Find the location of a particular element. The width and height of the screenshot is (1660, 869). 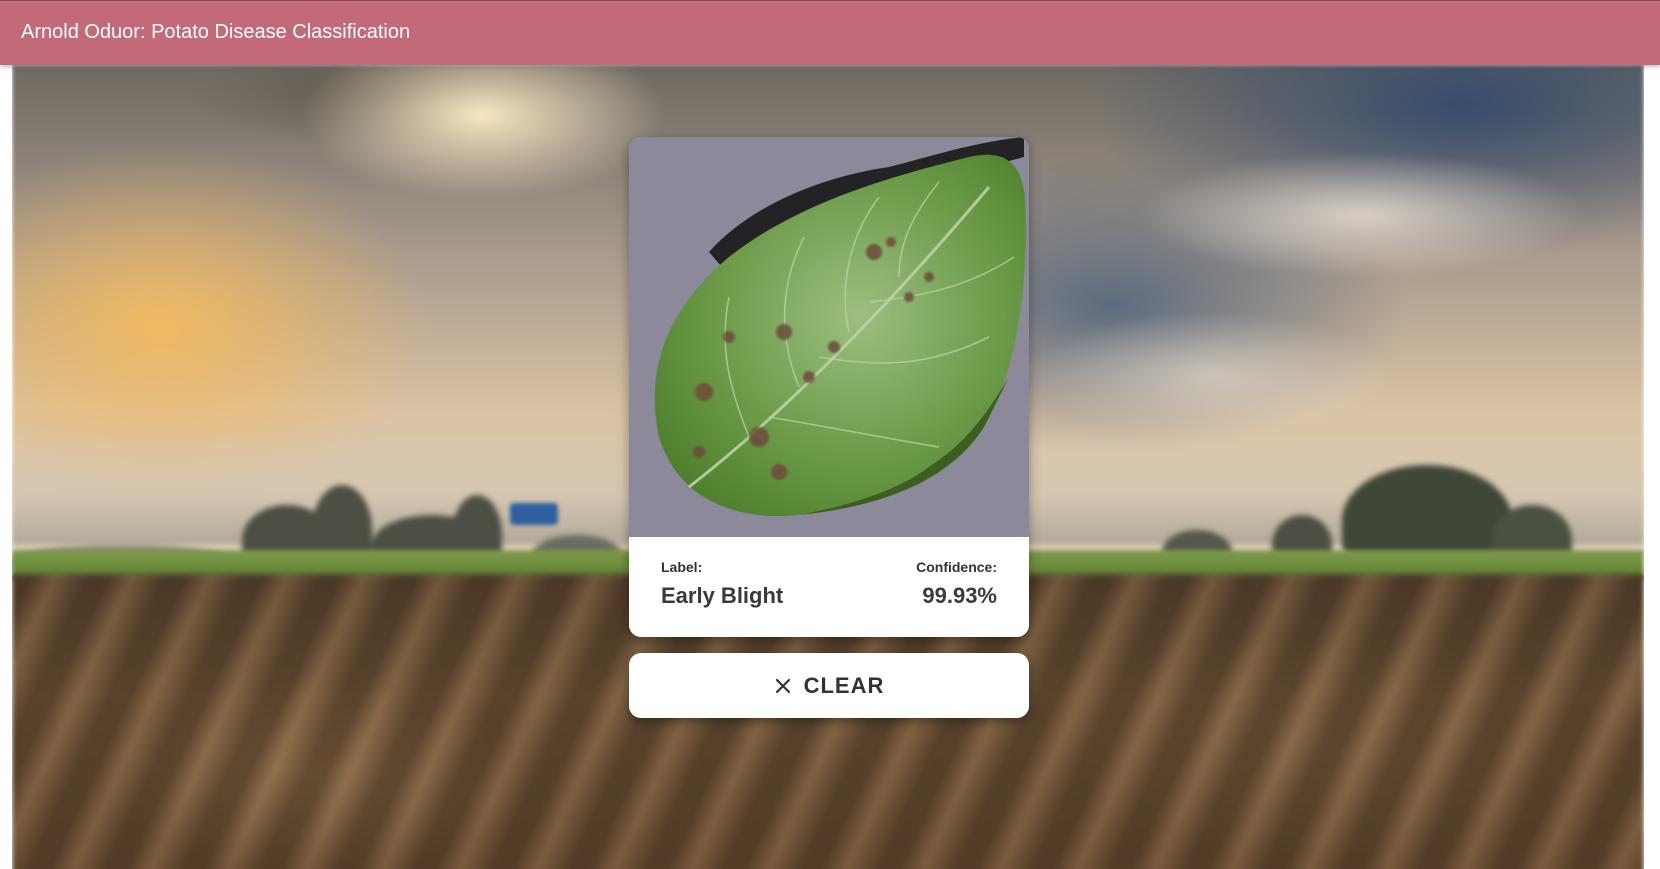

clear-button-label: CLEAR is located at coordinates (844, 685).